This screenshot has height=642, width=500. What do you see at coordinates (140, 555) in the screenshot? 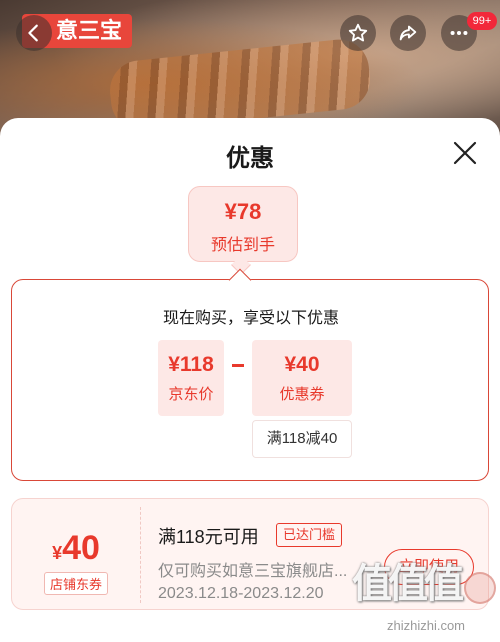
I see `coupon-divider` at bounding box center [140, 555].